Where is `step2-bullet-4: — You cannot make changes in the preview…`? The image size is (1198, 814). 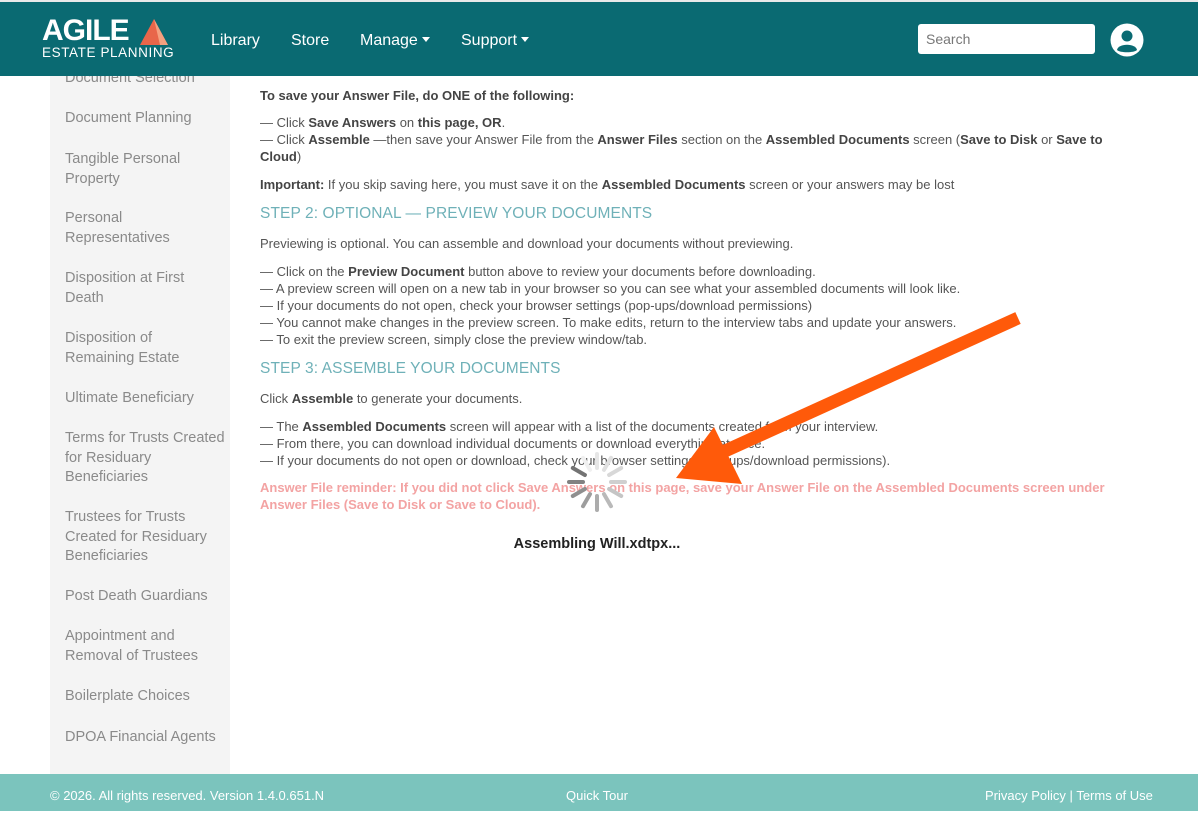 step2-bullet-4: — You cannot make changes in the preview… is located at coordinates (608, 322).